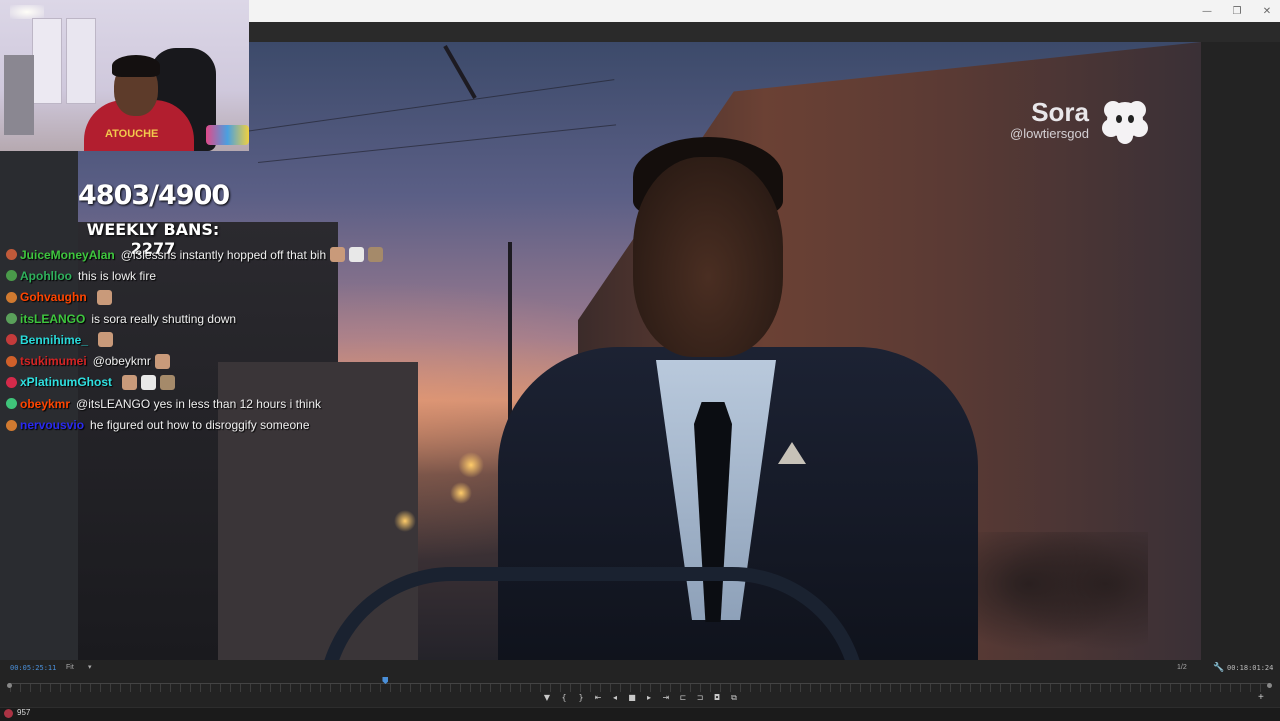  I want to click on desk-items, so click(227, 135).